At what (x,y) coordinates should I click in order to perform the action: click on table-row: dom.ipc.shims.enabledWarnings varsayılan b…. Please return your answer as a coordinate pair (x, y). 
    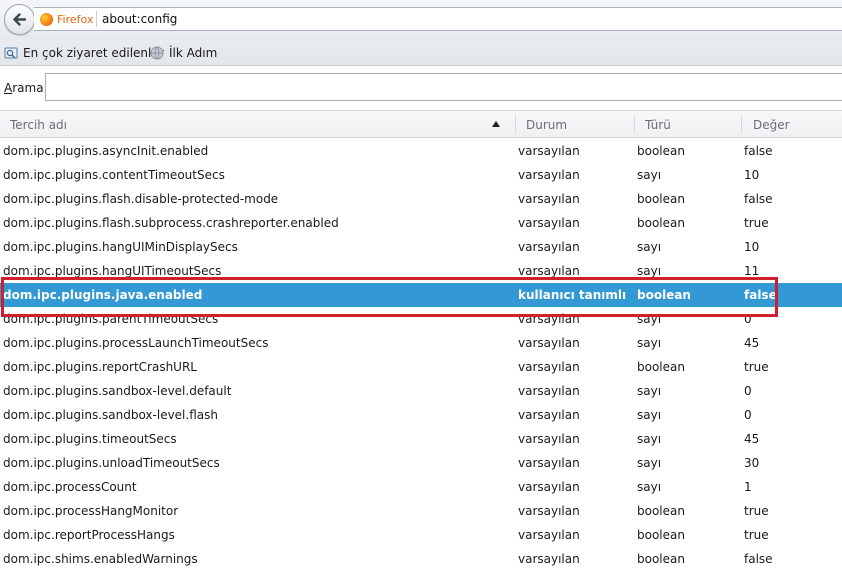
    Looking at the image, I should click on (421, 559).